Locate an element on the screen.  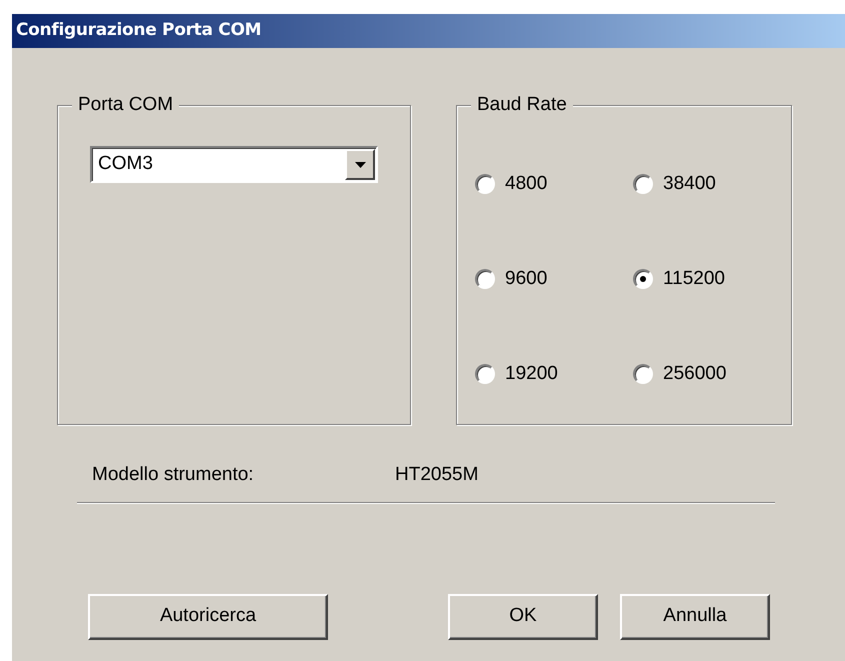
model-value: HT2055M is located at coordinates (436, 475).